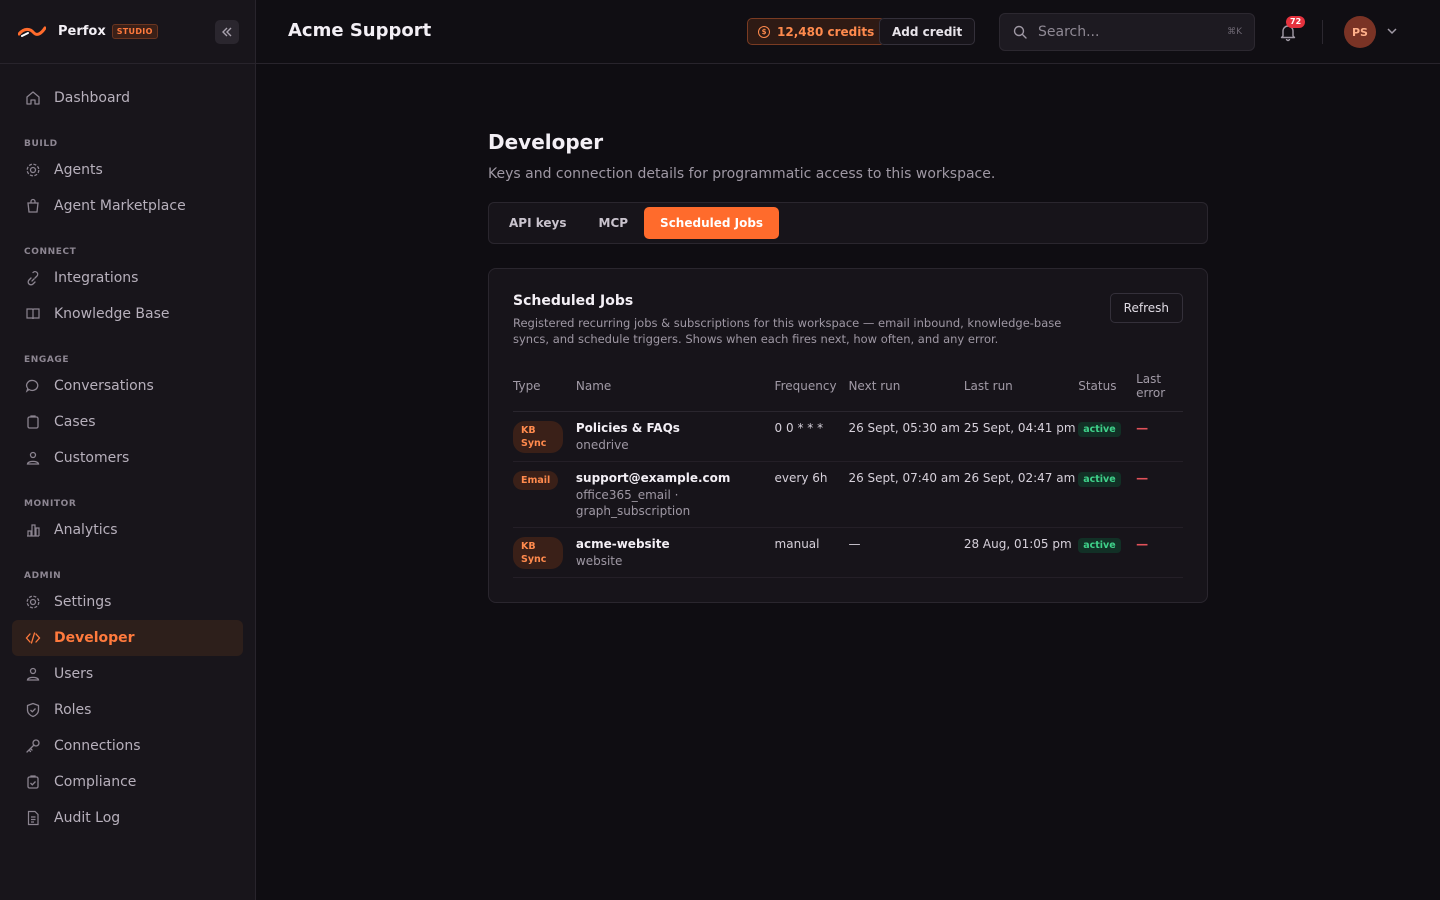 The height and width of the screenshot is (900, 1440). What do you see at coordinates (546, 142) in the screenshot?
I see `page-title: Developer` at bounding box center [546, 142].